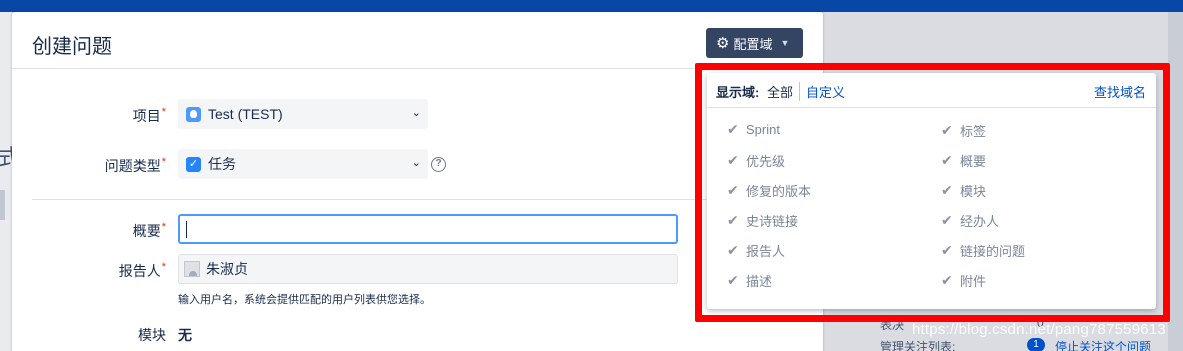 The height and width of the screenshot is (351, 1183). I want to click on field-checkbox-sprint: ✔ Sprint, so click(753, 129).